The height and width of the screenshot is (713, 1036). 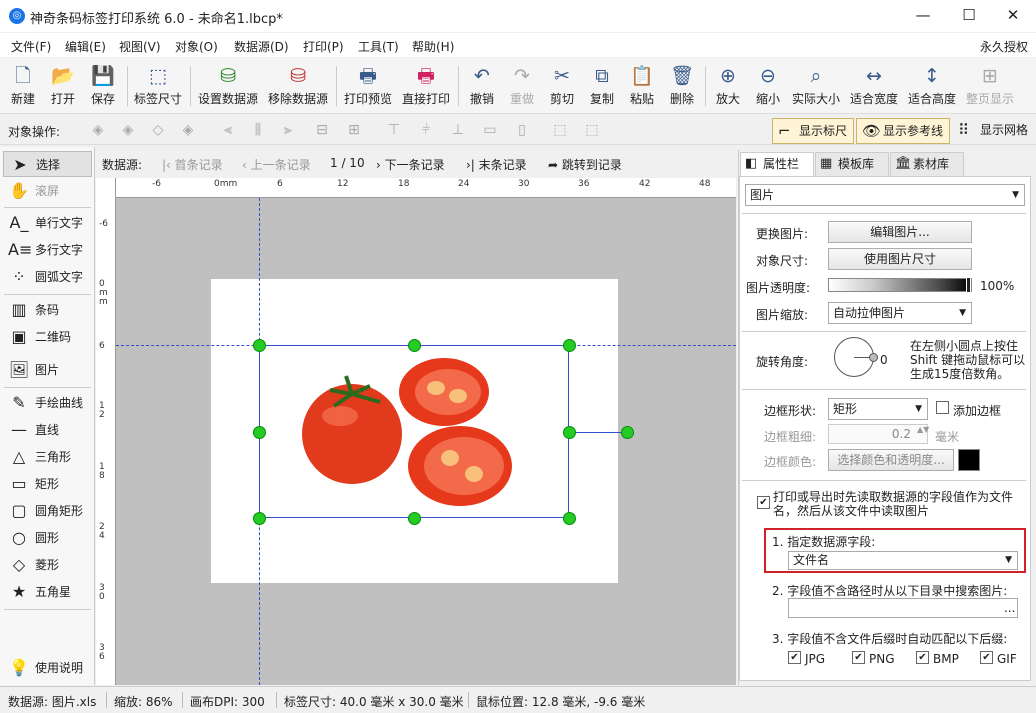 What do you see at coordinates (794, 657) in the screenshot?
I see `suffix-jpg-checkbox: ✔` at bounding box center [794, 657].